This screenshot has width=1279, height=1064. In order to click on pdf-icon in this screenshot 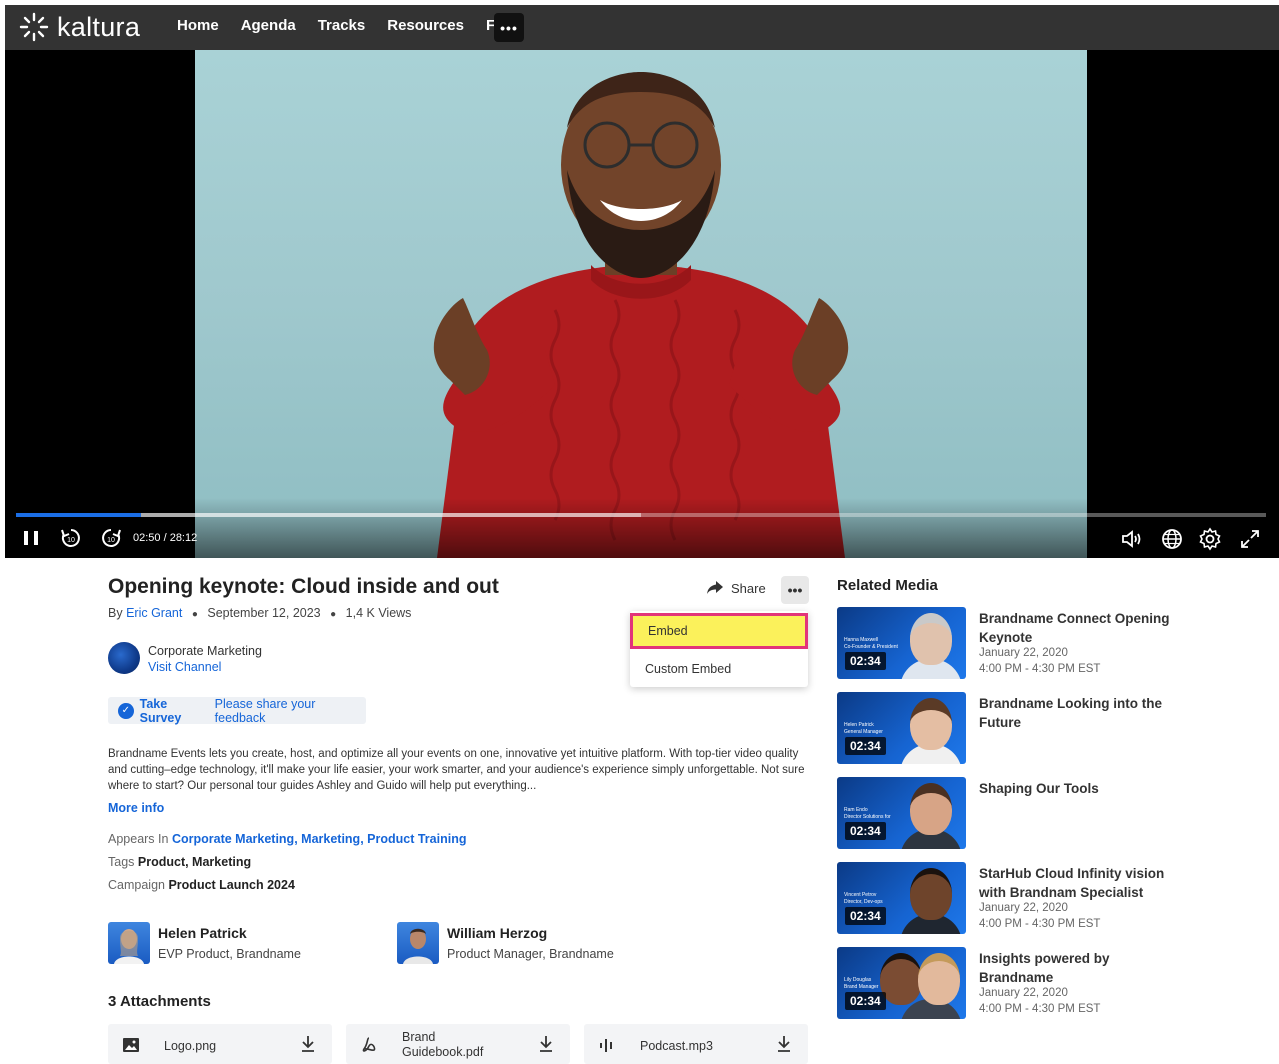, I will do `click(369, 1044)`.